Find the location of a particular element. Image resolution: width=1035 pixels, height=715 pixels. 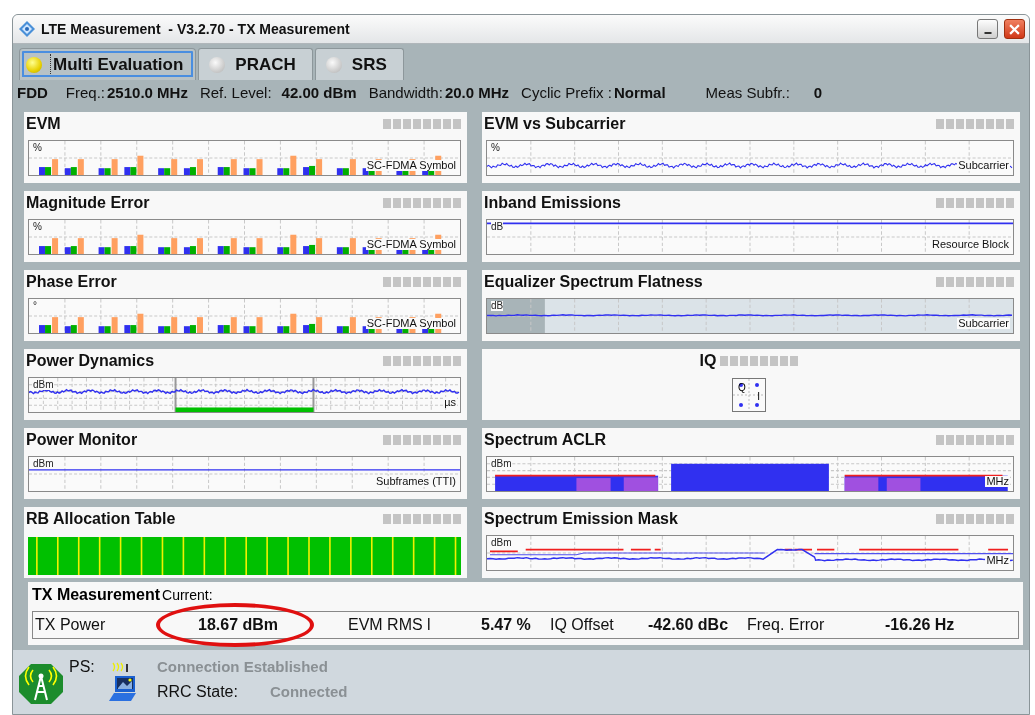

mode-label: FDD is located at coordinates (32, 92).